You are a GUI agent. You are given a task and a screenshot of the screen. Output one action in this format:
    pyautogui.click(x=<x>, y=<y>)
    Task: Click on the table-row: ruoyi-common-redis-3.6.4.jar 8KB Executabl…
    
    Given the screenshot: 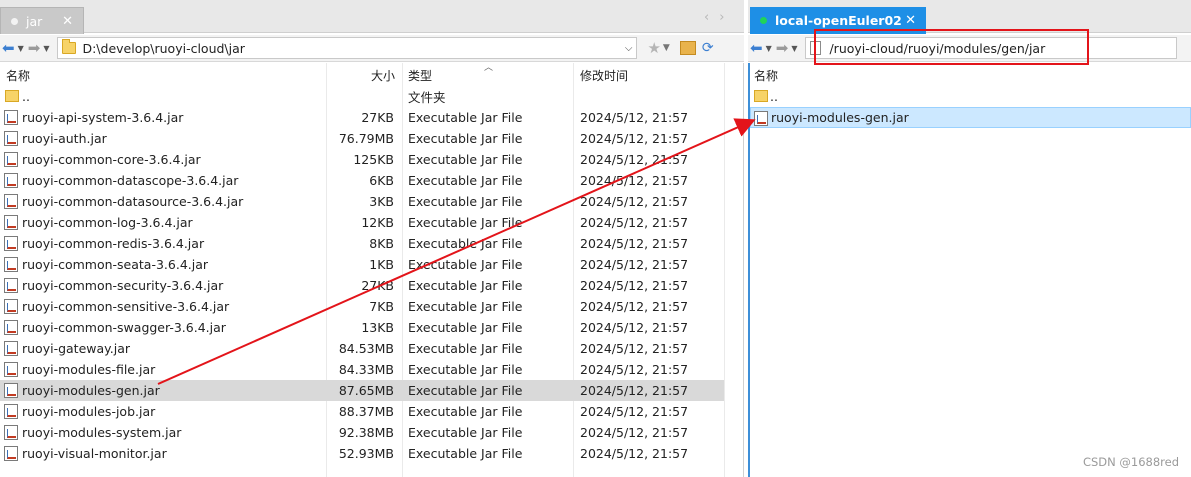 What is the action you would take?
    pyautogui.click(x=362, y=243)
    